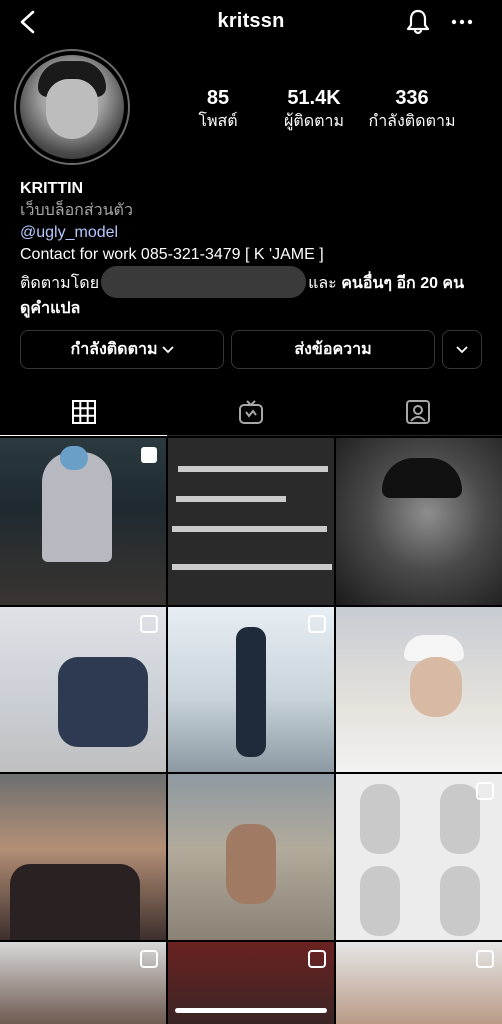 The image size is (502, 1024). I want to click on tagged-icon, so click(417, 412).